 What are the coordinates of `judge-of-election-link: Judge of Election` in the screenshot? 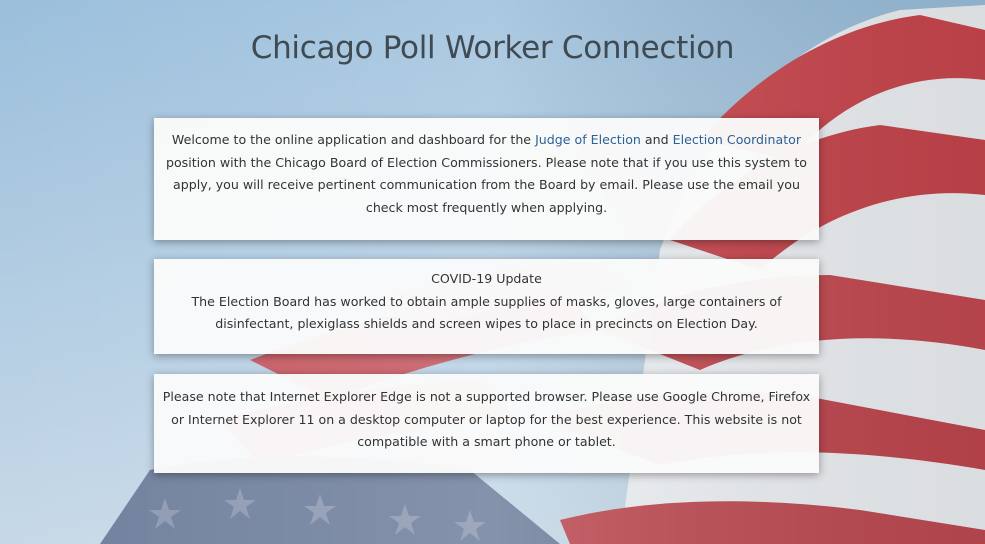 It's located at (588, 139).